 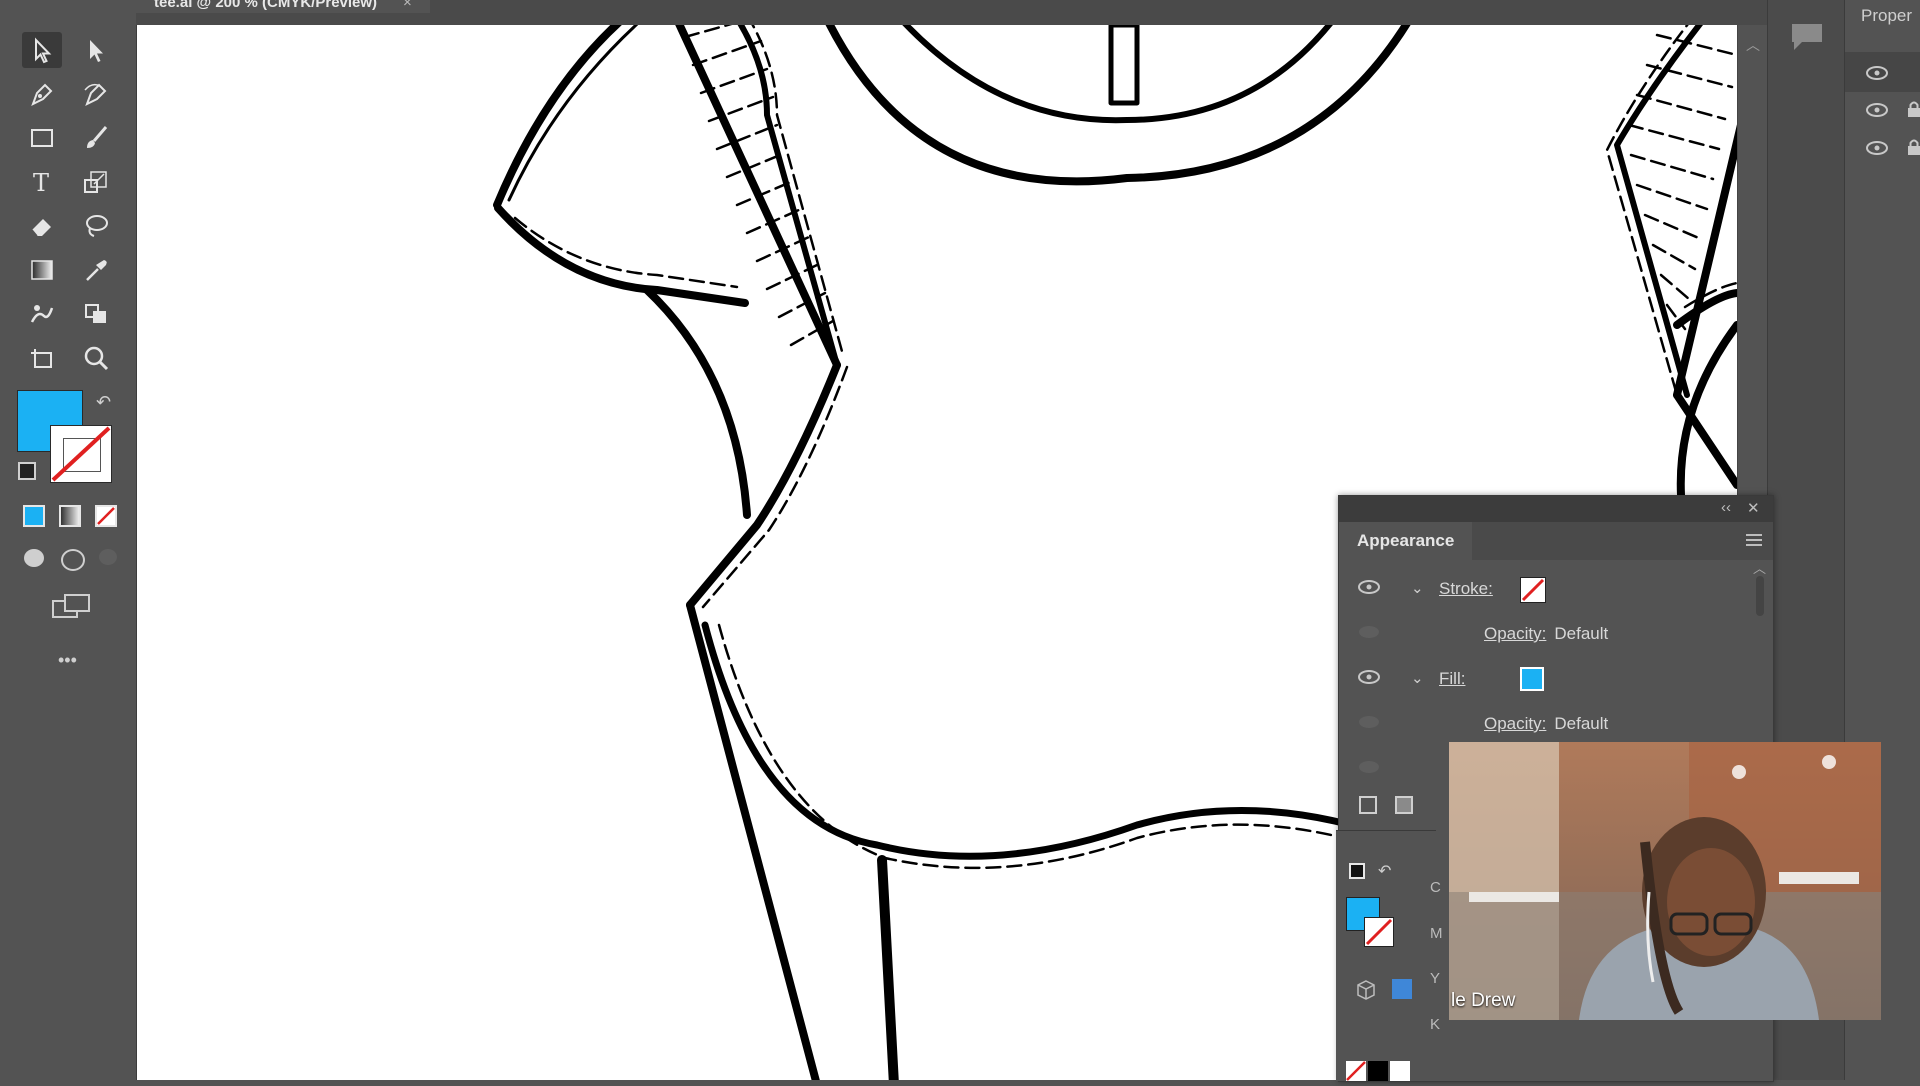 I want to click on document-tab-title: tee.ai @ 200 % (CMYK/Preview), so click(x=266, y=5).